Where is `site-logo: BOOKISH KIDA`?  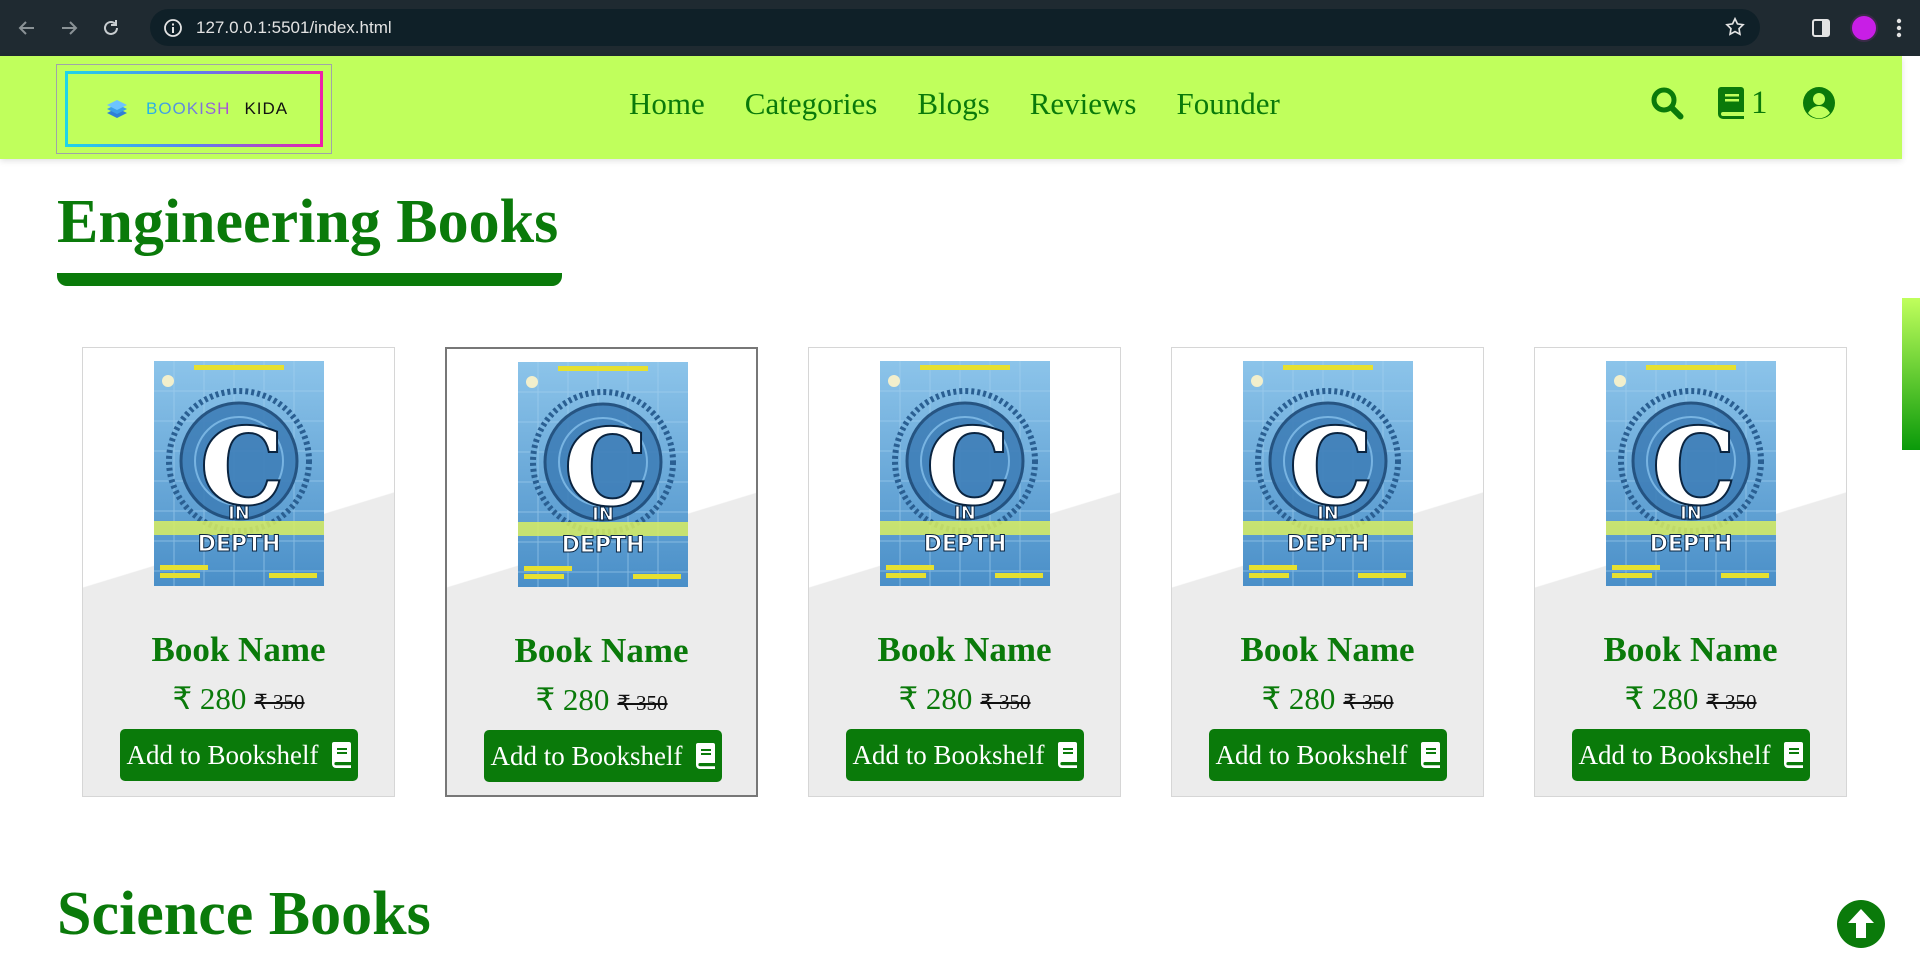 site-logo: BOOKISH KIDA is located at coordinates (194, 109).